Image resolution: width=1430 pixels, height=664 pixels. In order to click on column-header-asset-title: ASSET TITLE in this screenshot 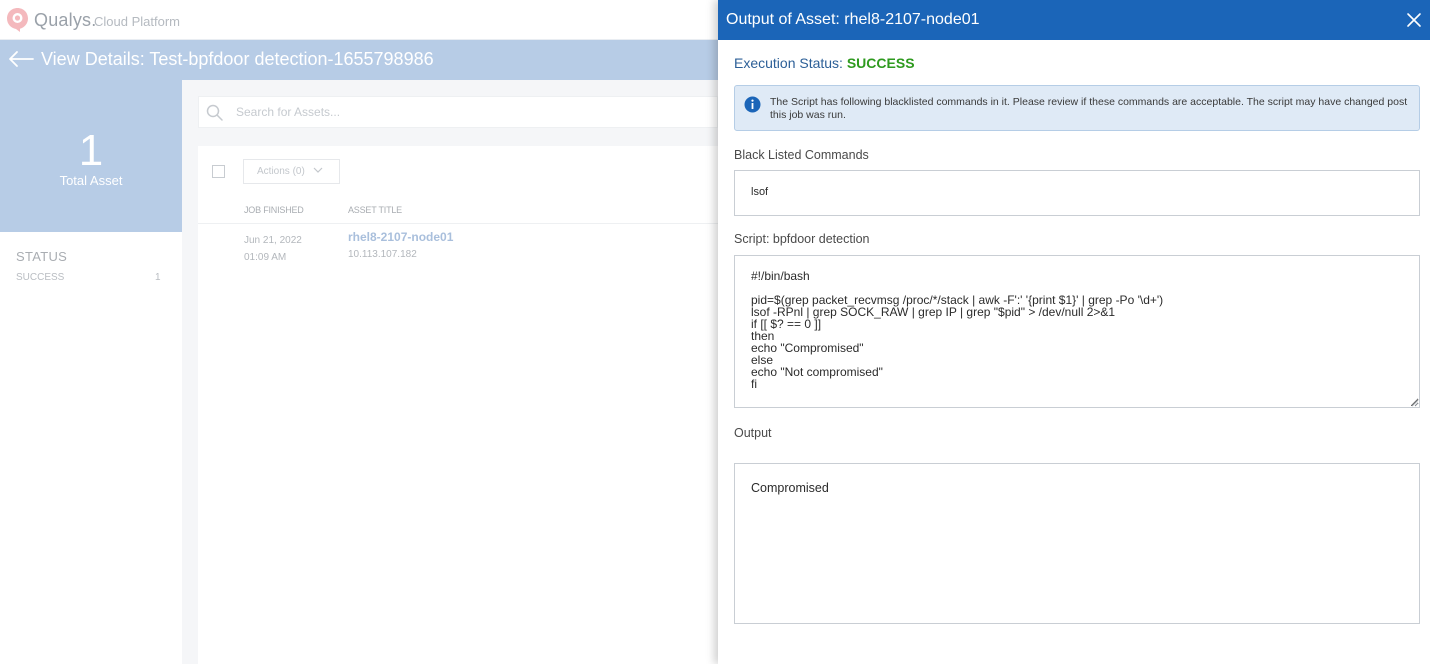, I will do `click(375, 210)`.